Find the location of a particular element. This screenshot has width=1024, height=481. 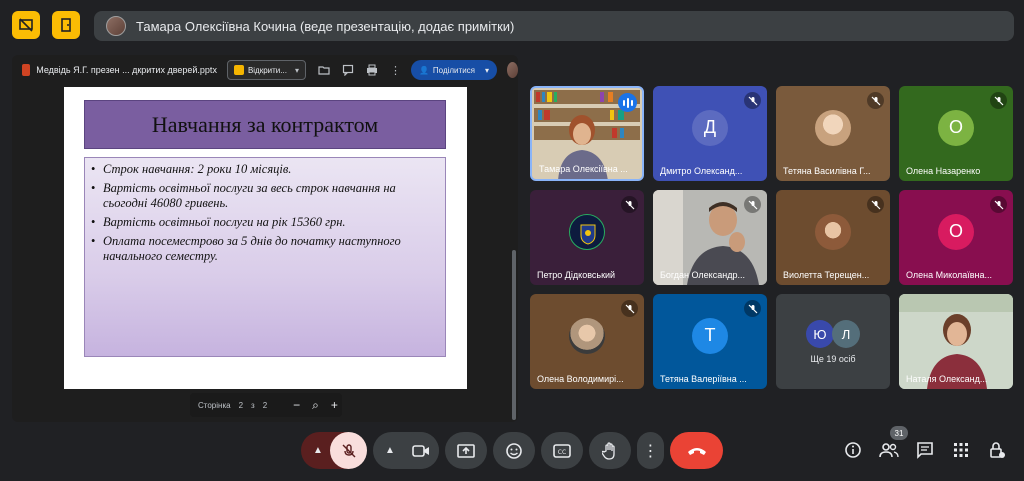

participant-avatar: Л is located at coordinates (846, 334).